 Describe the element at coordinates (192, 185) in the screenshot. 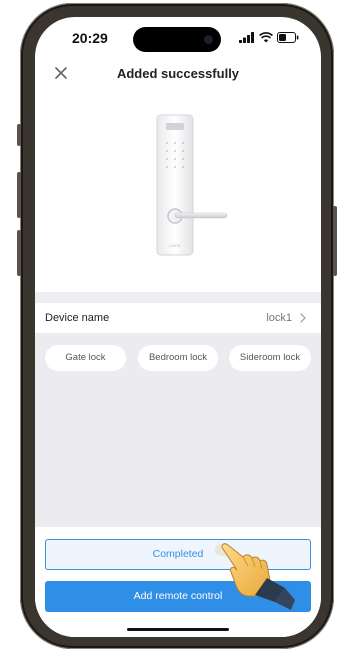

I see `door-lock-illustration: LOCK` at that location.